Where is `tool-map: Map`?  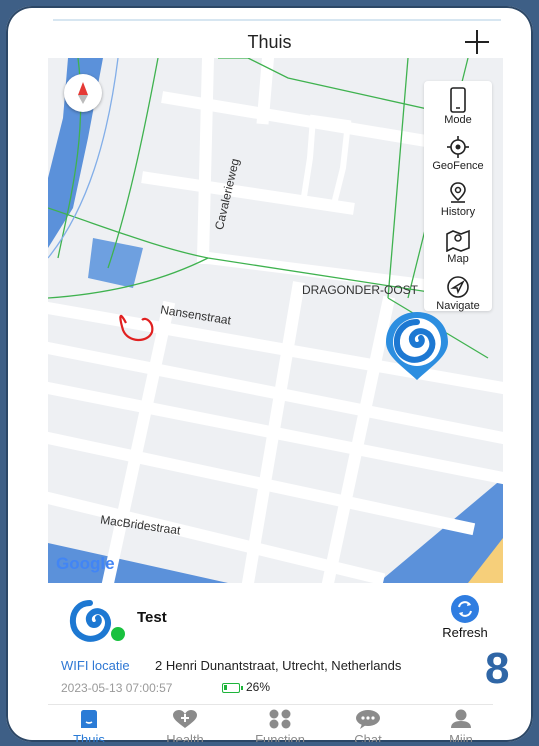 tool-map: Map is located at coordinates (458, 246).